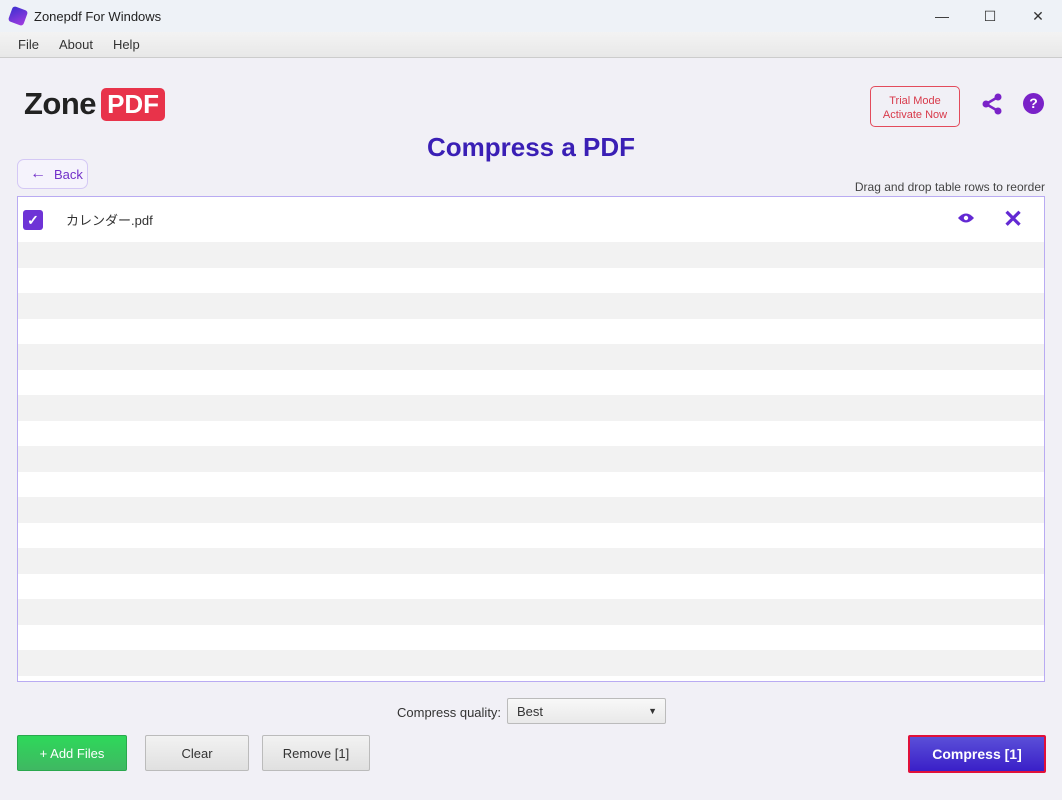 The height and width of the screenshot is (800, 1062). I want to click on logo-badge: PDF, so click(133, 104).